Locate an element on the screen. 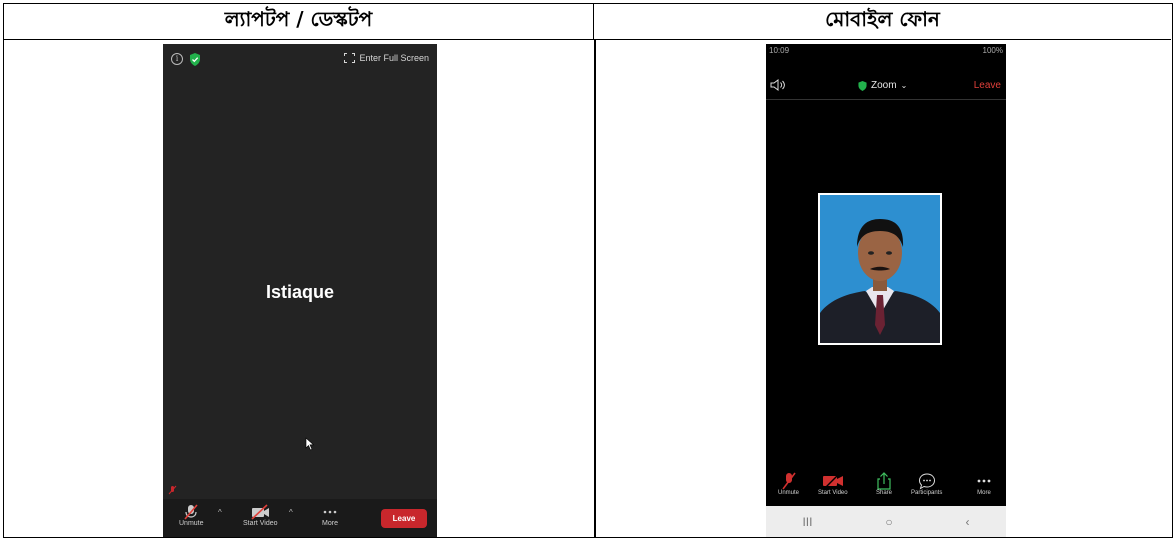  fullscreen-icon is located at coordinates (350, 58).